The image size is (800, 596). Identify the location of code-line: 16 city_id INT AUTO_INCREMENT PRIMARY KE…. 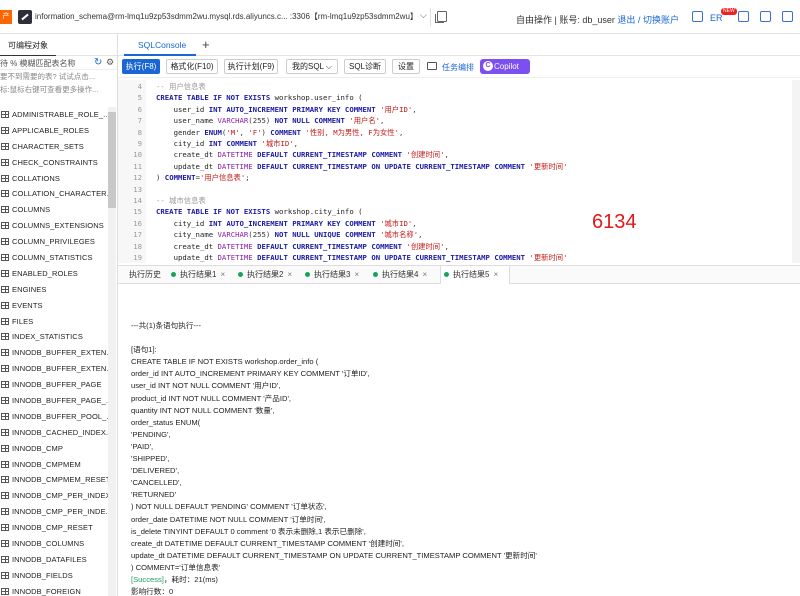
(459, 223).